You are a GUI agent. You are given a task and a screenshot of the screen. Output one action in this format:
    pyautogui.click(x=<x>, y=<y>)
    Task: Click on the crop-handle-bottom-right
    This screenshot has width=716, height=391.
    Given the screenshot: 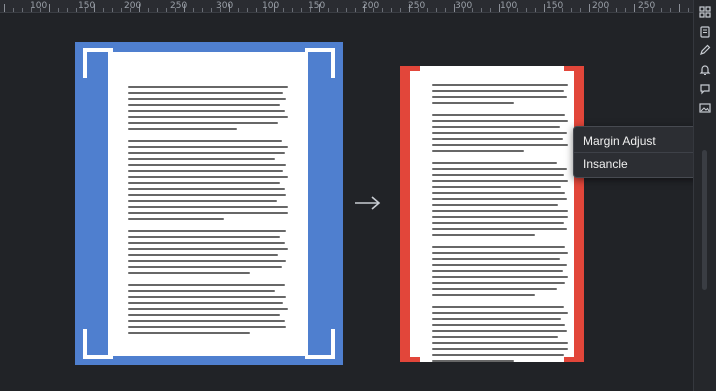 What is the action you would take?
    pyautogui.click(x=320, y=344)
    